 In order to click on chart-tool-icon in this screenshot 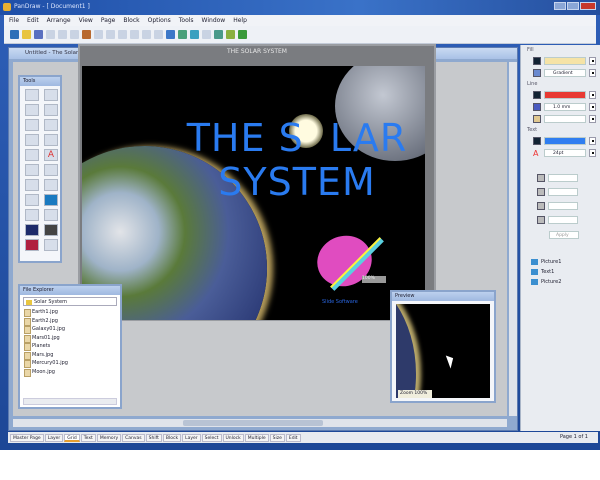, I will do `click(32, 125)`.